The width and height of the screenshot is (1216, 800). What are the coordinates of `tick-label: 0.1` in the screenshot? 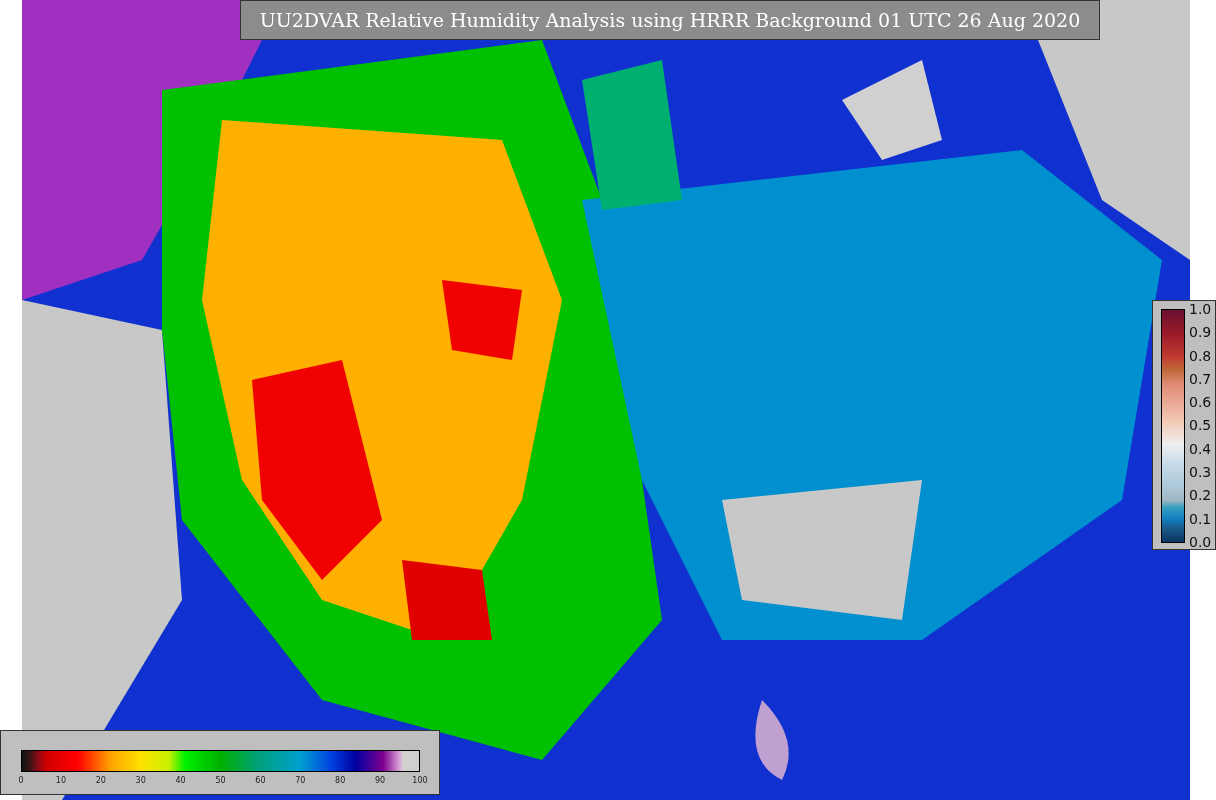 It's located at (1200, 518).